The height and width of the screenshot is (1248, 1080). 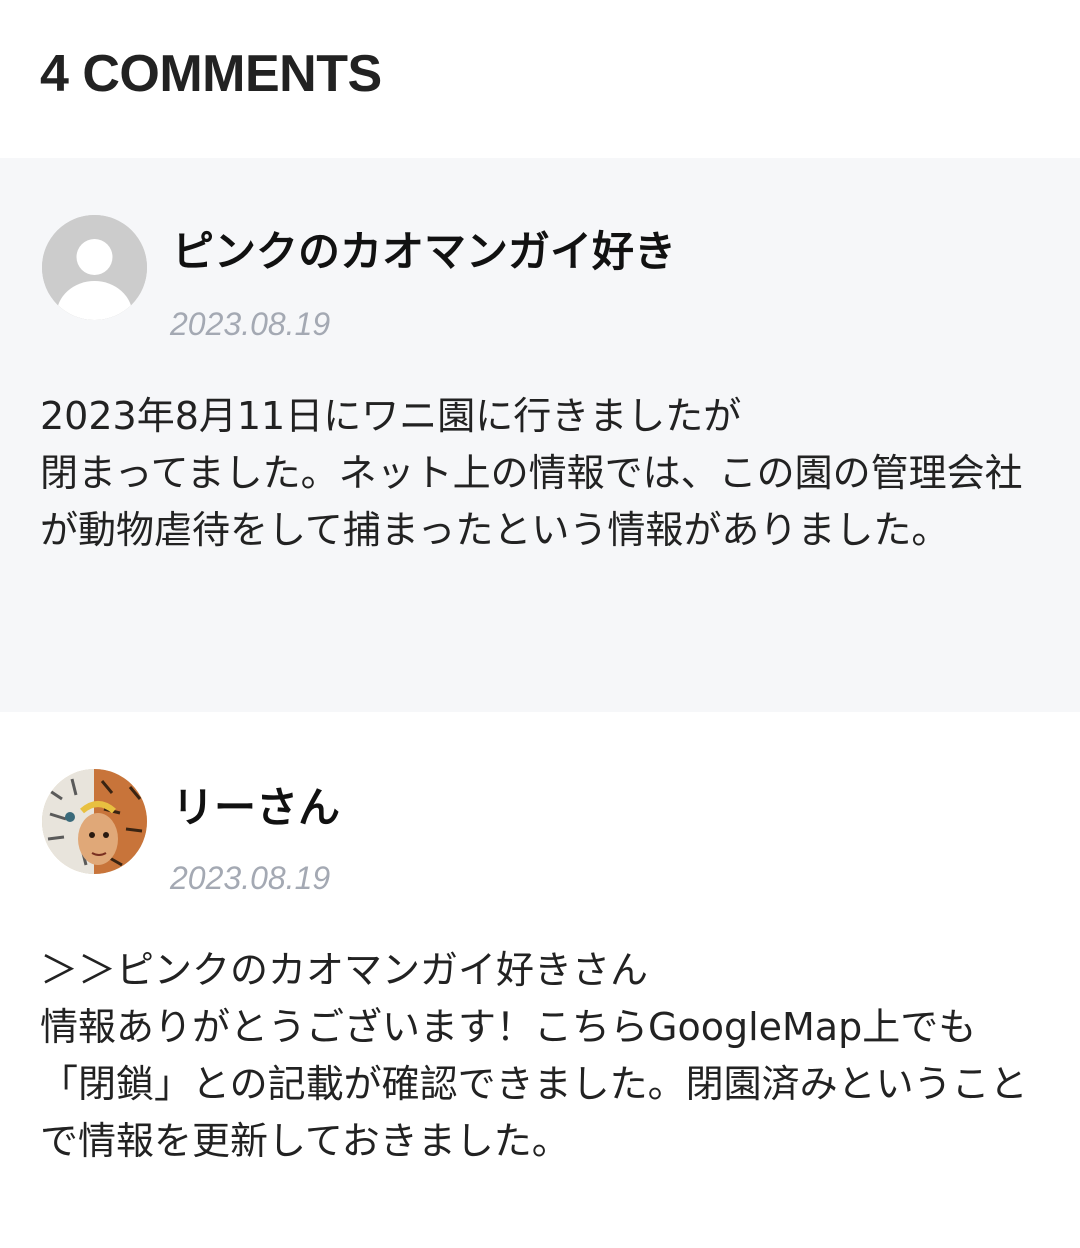 I want to click on comment-author: リーさん, so click(x=256, y=808).